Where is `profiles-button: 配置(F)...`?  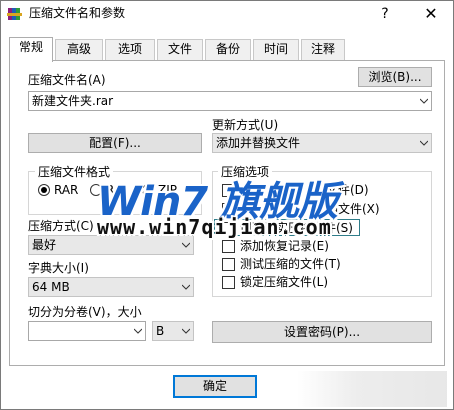
profiles-button: 配置(F)... is located at coordinates (115, 143).